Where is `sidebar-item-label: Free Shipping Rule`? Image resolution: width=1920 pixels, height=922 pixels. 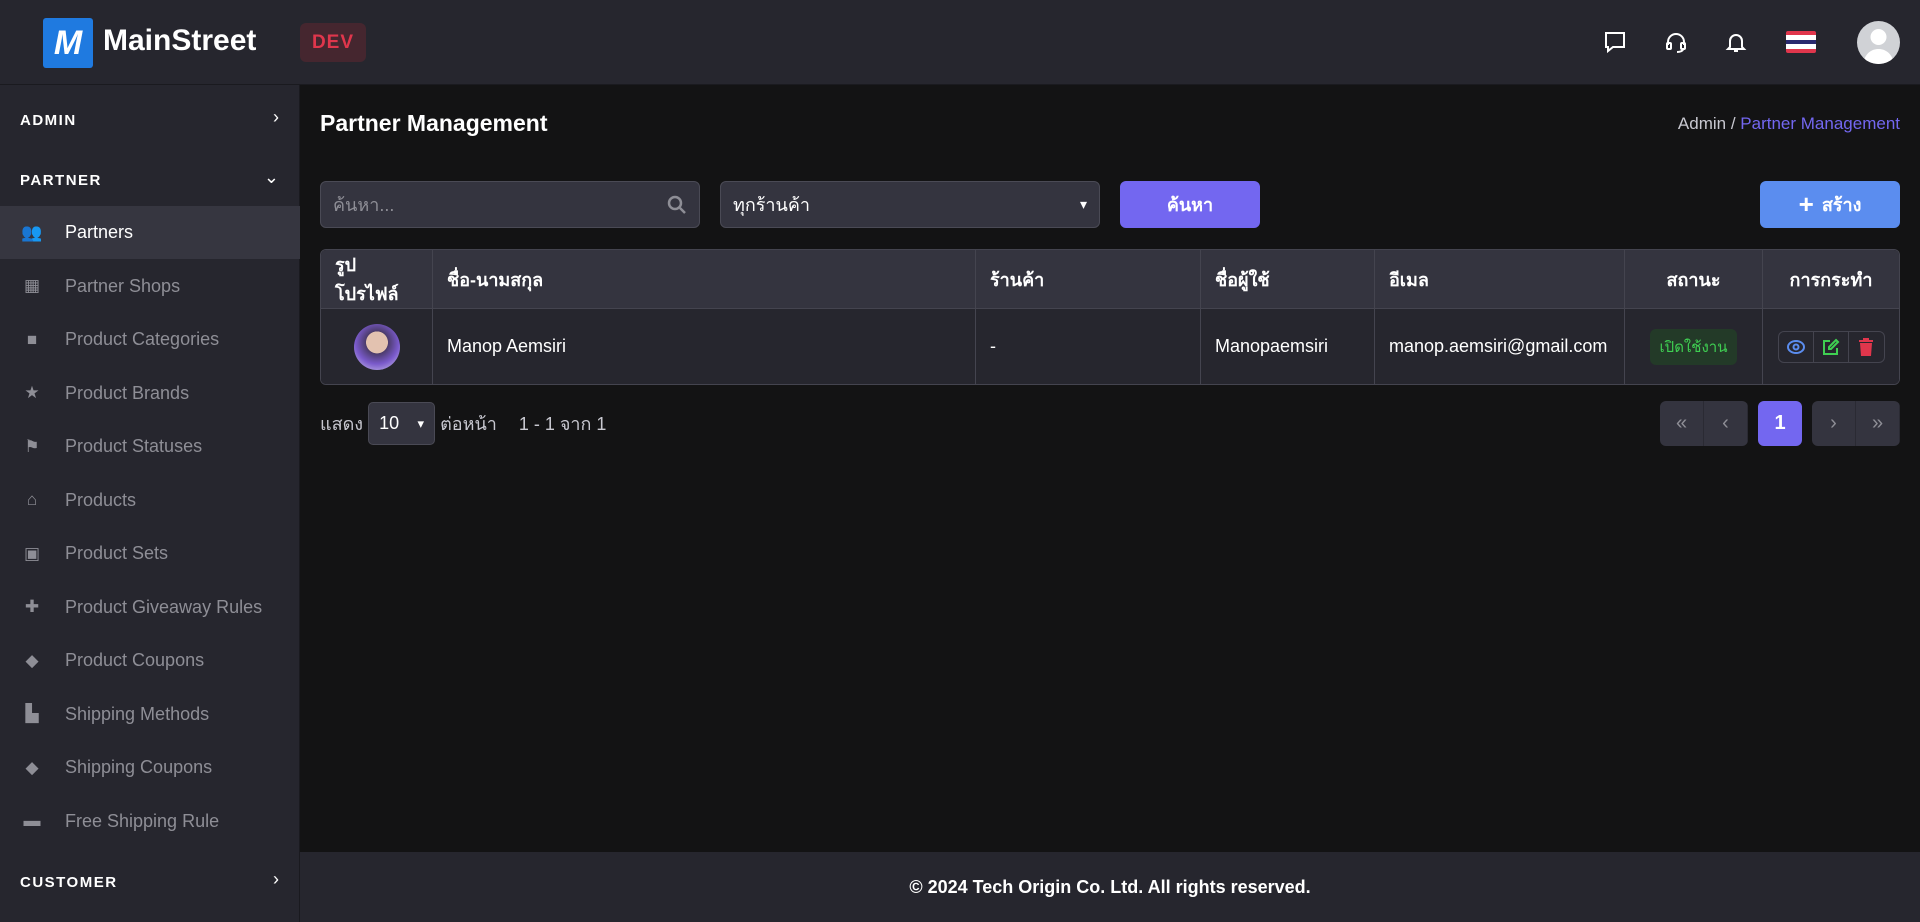 sidebar-item-label: Free Shipping Rule is located at coordinates (142, 820).